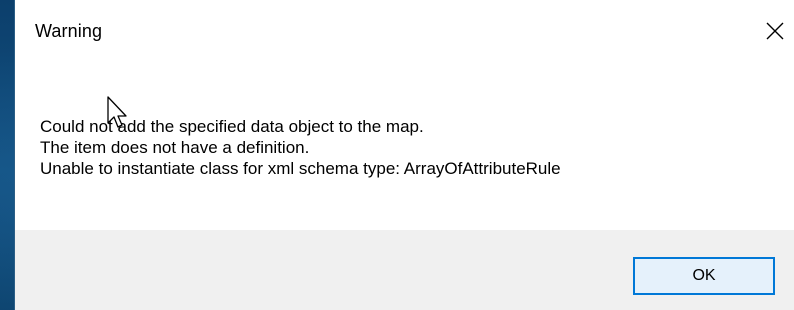  What do you see at coordinates (69, 31) in the screenshot?
I see `dialog-title: Warning` at bounding box center [69, 31].